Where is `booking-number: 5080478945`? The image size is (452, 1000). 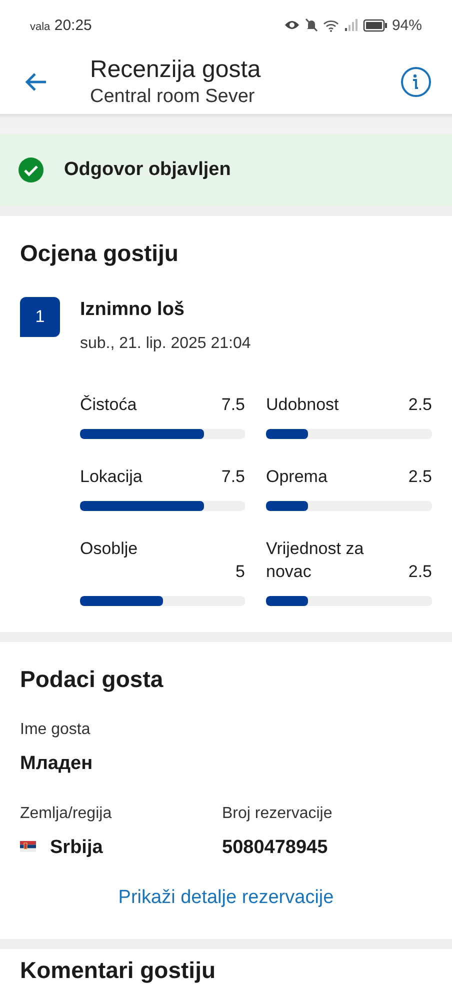
booking-number: 5080478945 is located at coordinates (275, 848).